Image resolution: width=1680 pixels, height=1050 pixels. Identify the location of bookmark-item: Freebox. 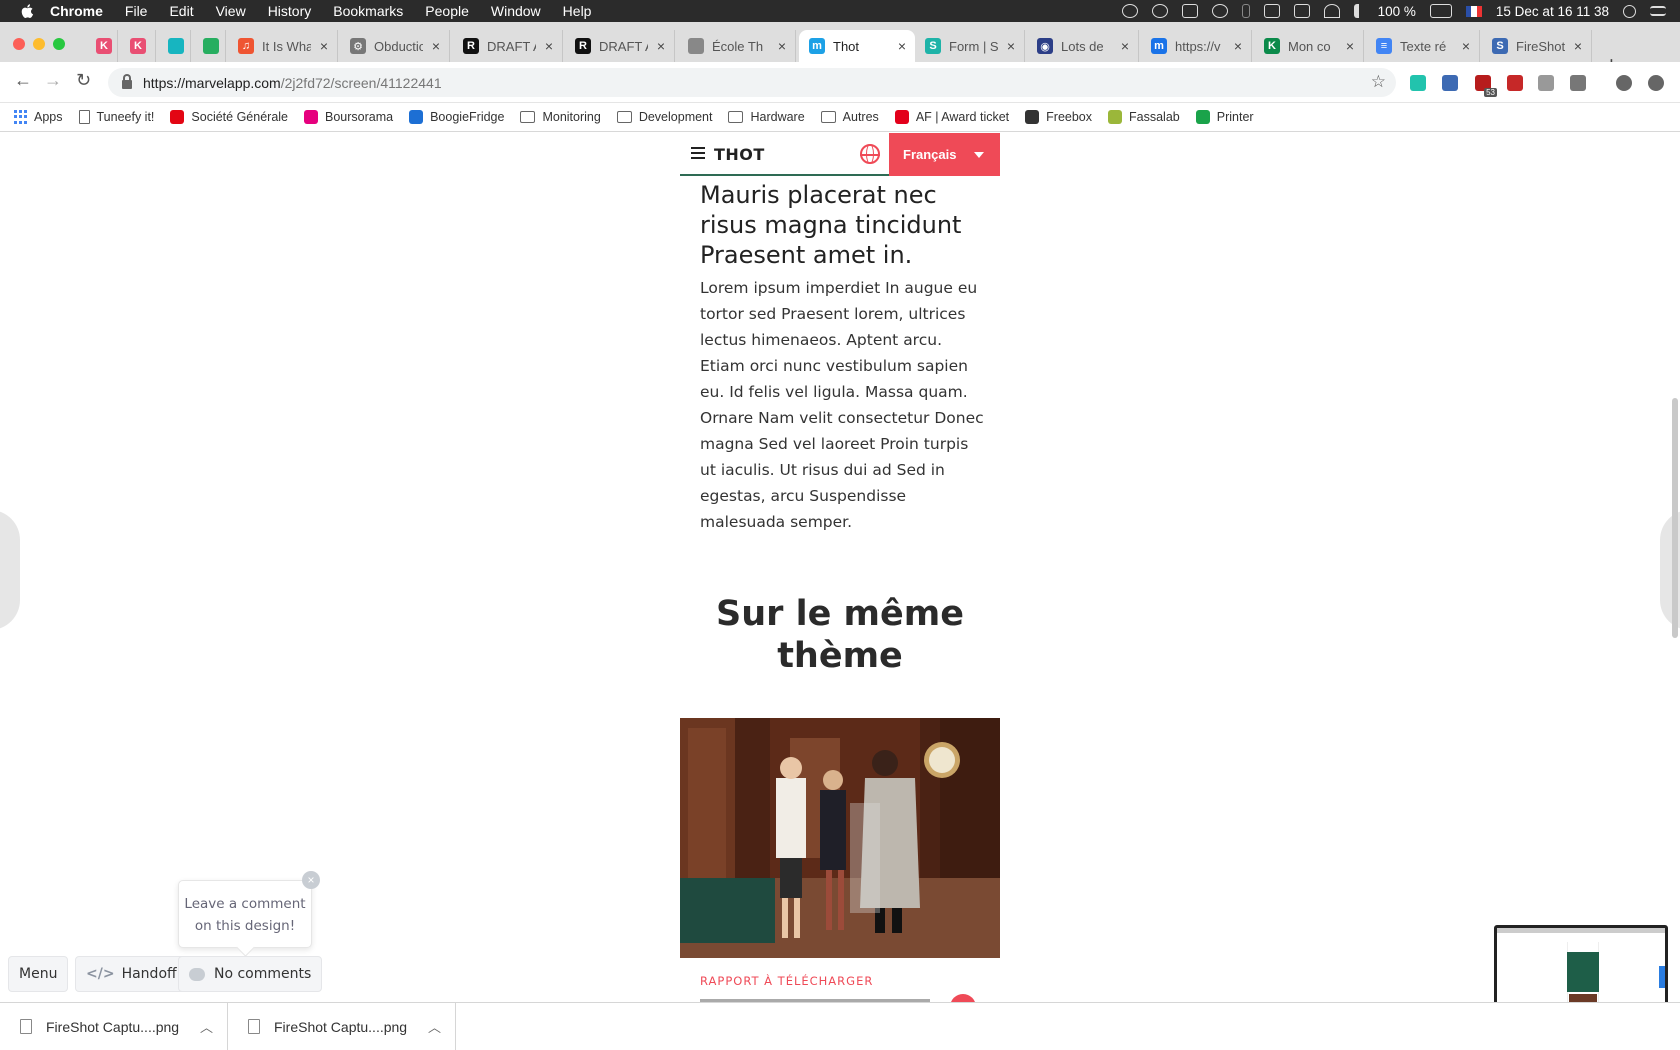
(1058, 117).